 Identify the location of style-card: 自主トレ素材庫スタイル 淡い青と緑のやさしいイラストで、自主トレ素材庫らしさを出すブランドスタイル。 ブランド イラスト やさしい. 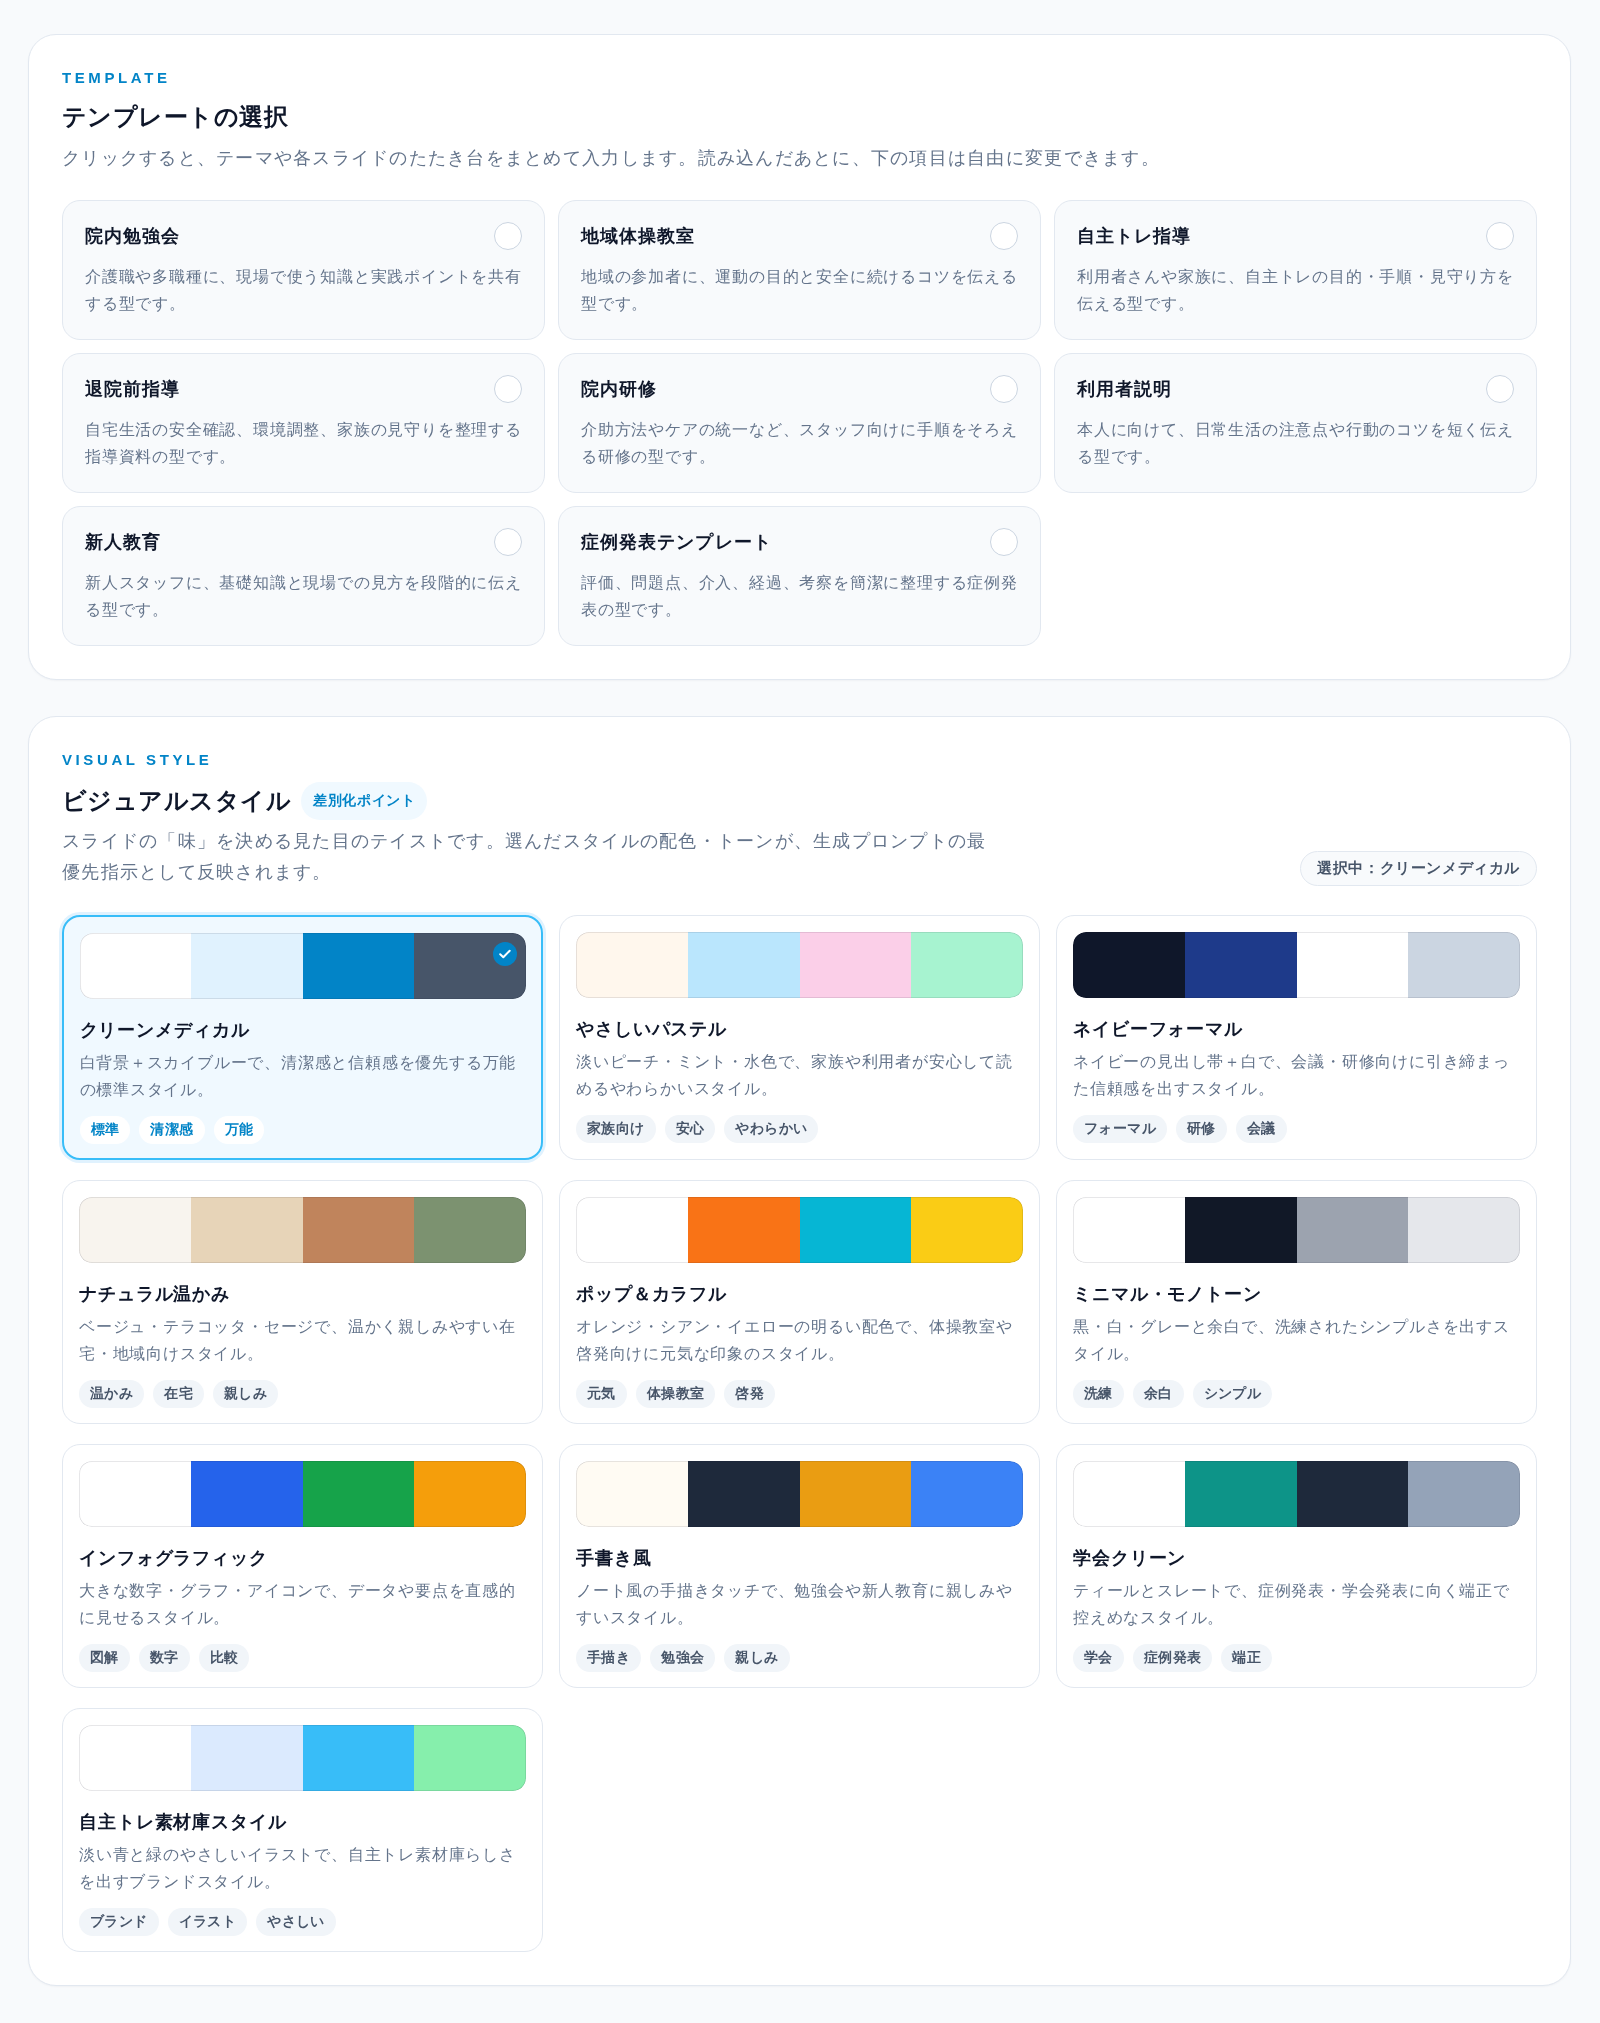
(302, 1830).